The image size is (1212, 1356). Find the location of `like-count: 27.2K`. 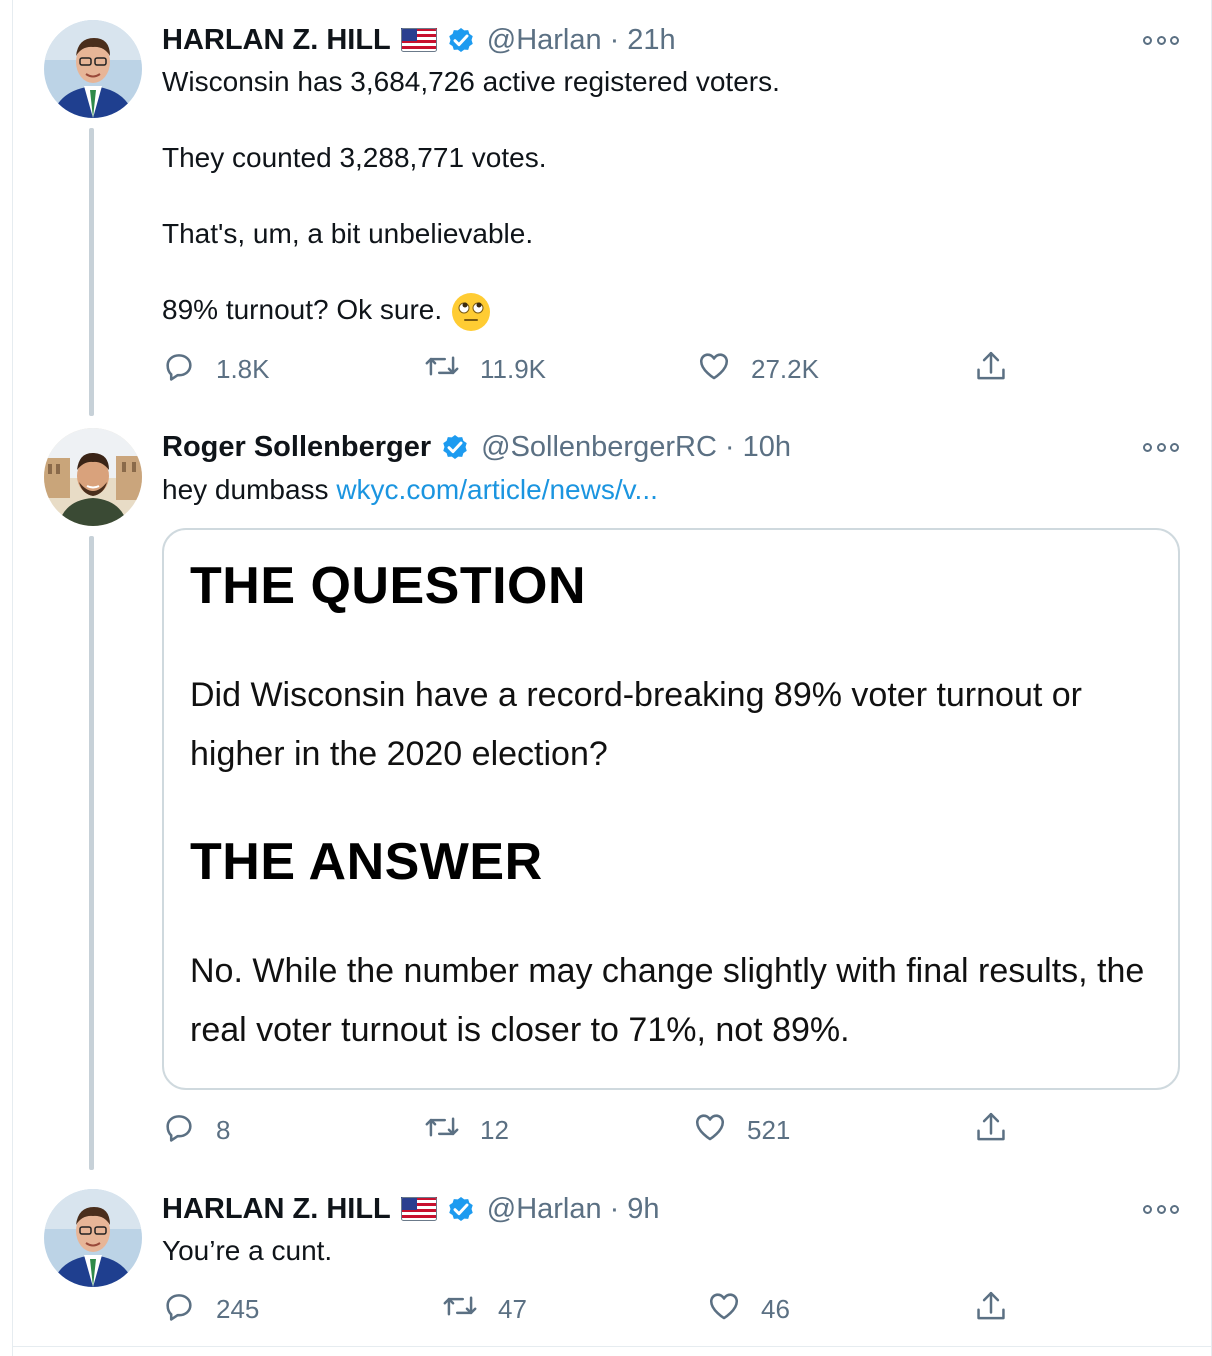

like-count: 27.2K is located at coordinates (785, 369).